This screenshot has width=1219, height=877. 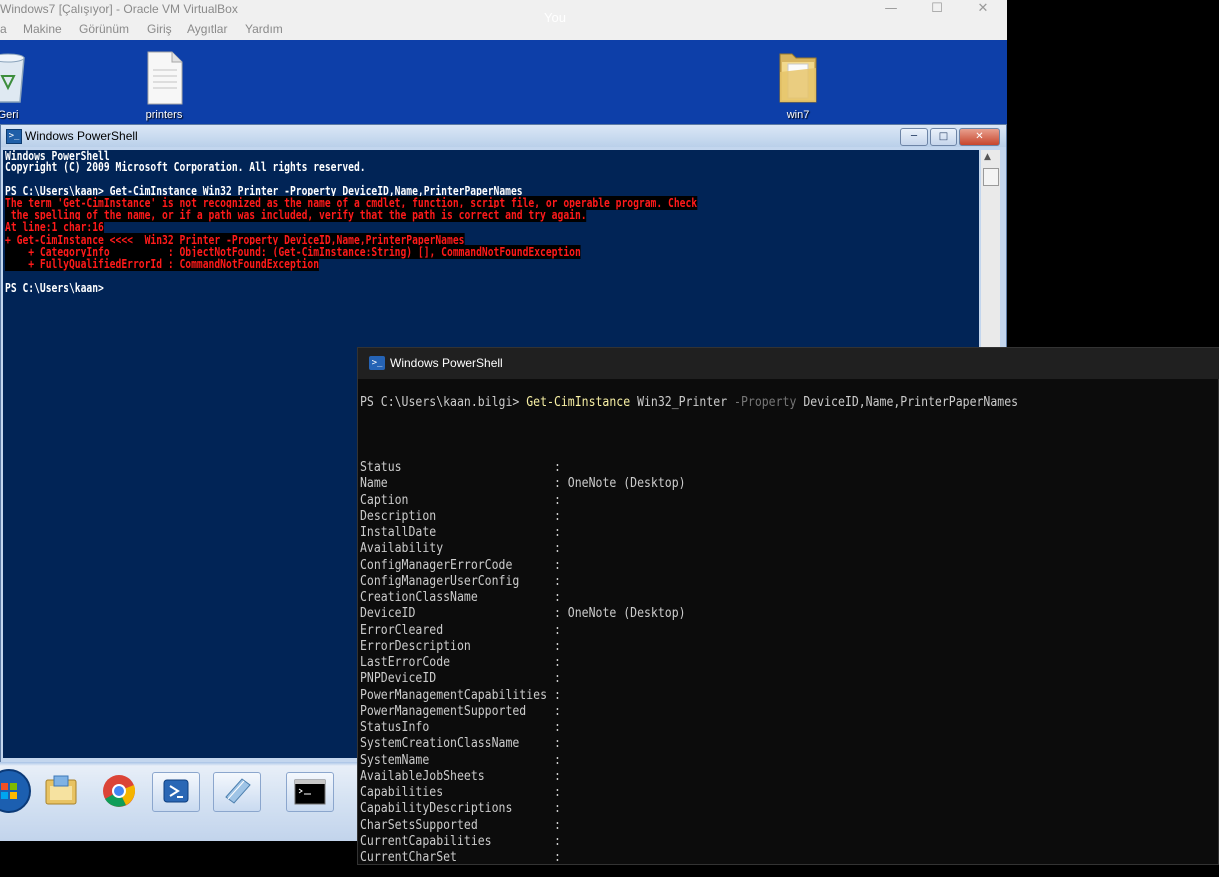 I want to click on guest-powershell-titlebar: >_ Windows PowerShell ─ □ ✕, so click(x=503, y=136).